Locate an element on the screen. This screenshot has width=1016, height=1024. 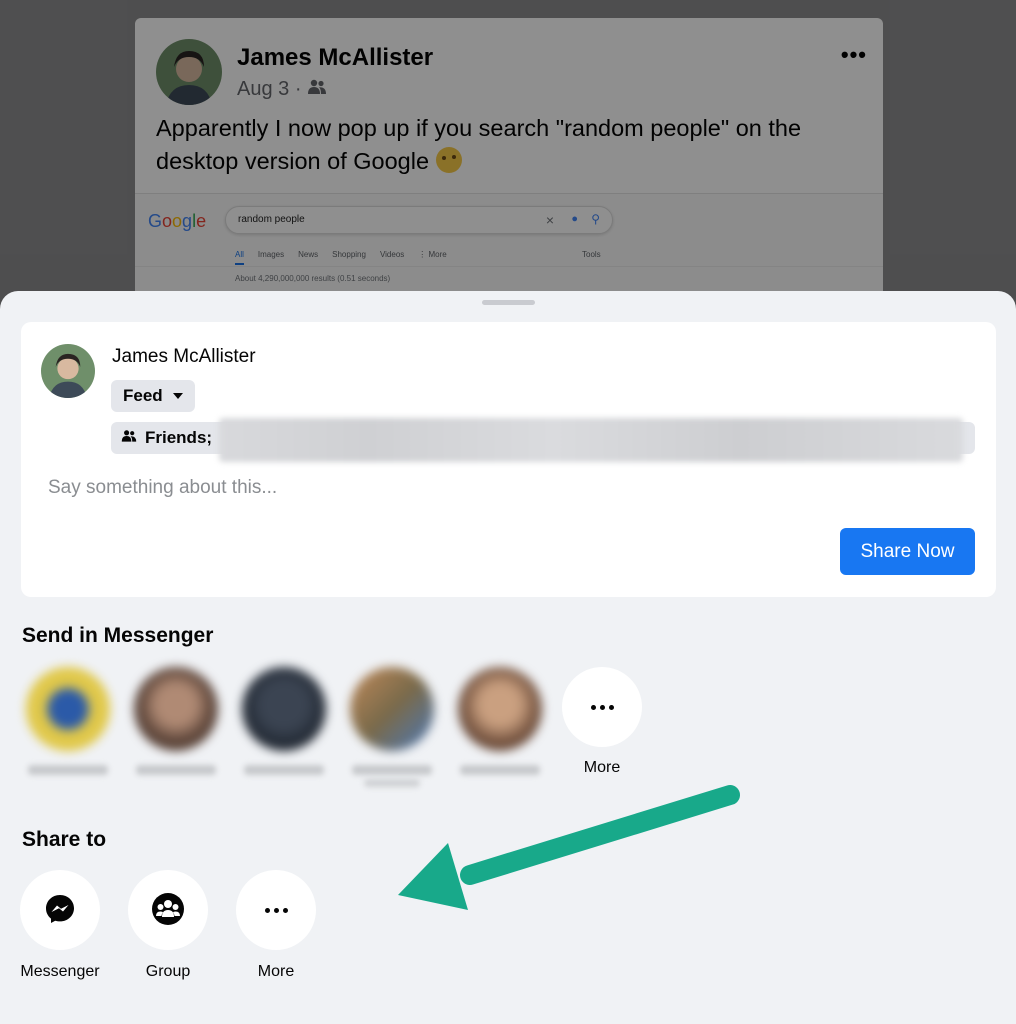
annotation-arrow-head is located at coordinates (433, 876).